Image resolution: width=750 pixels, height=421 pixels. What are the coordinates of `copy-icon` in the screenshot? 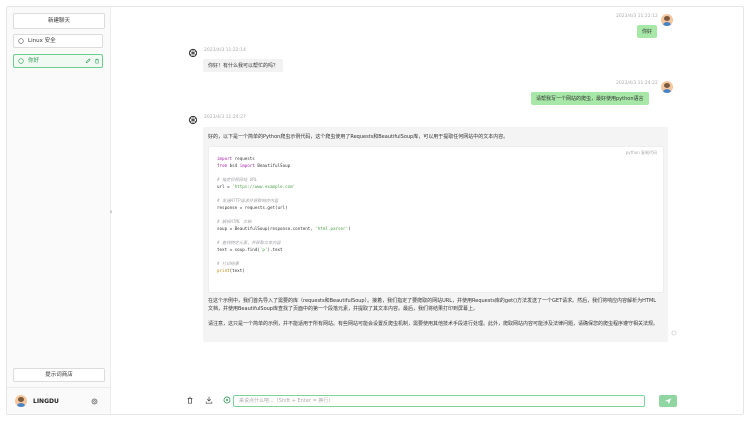 It's located at (674, 333).